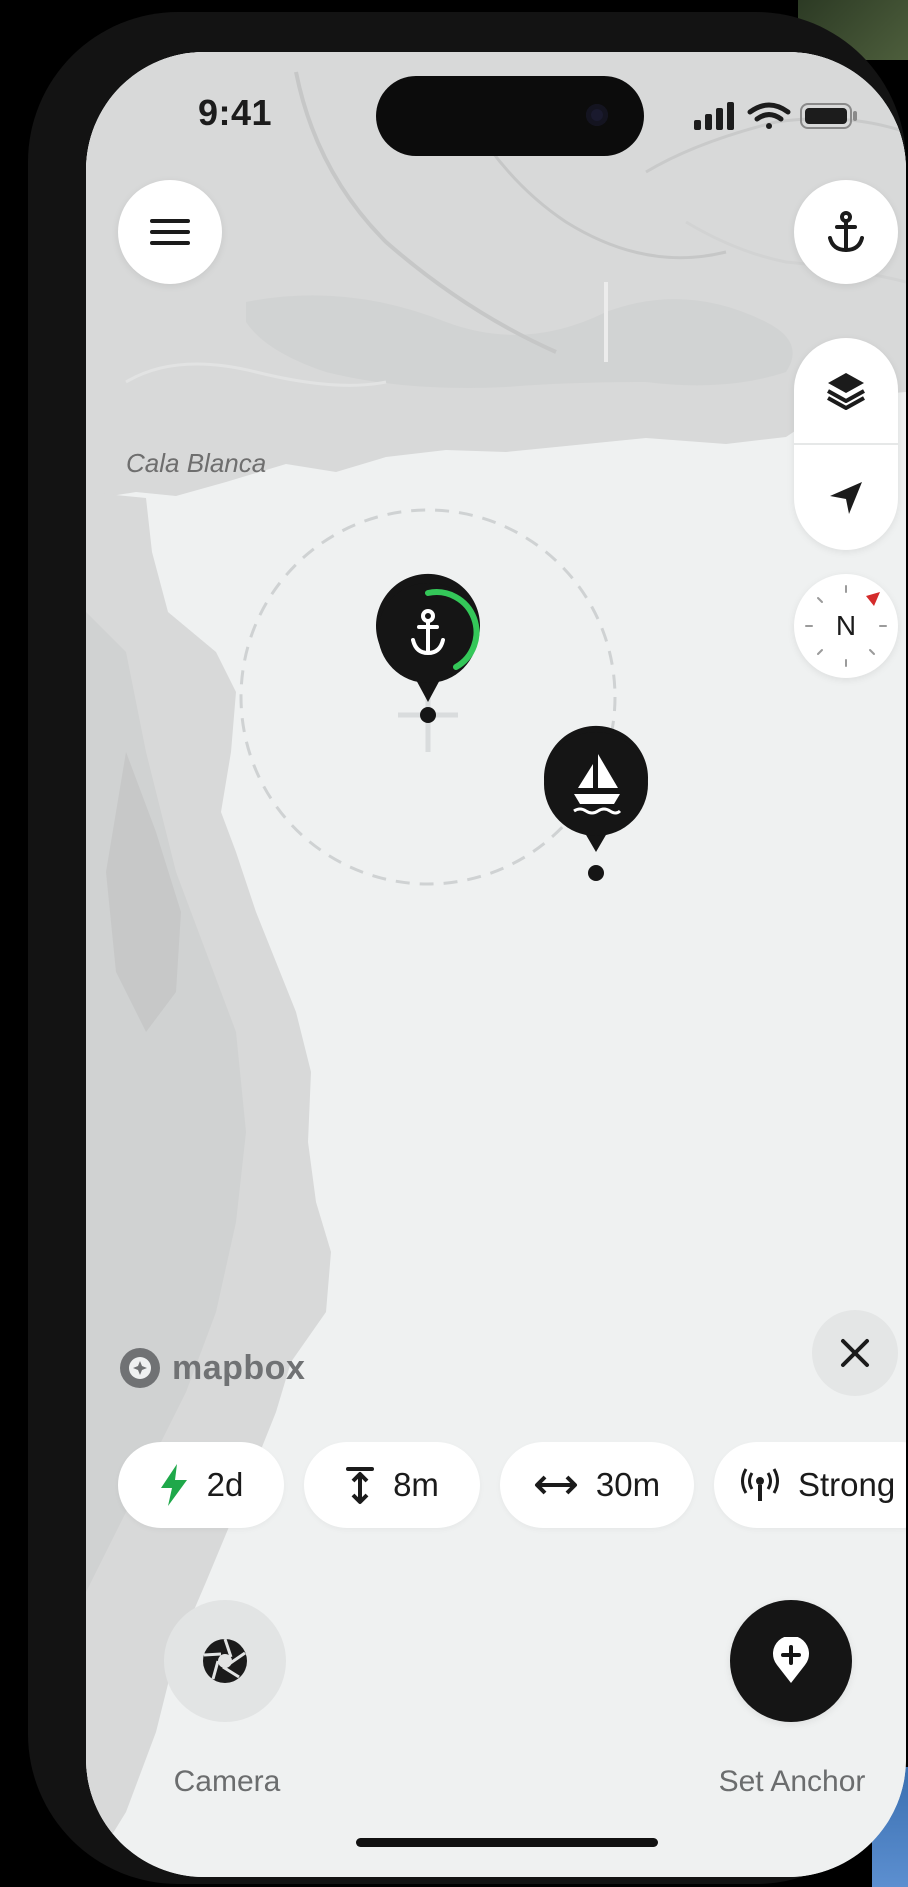 The image size is (908, 1887). What do you see at coordinates (628, 1484) in the screenshot?
I see `radius-value: 30m` at bounding box center [628, 1484].